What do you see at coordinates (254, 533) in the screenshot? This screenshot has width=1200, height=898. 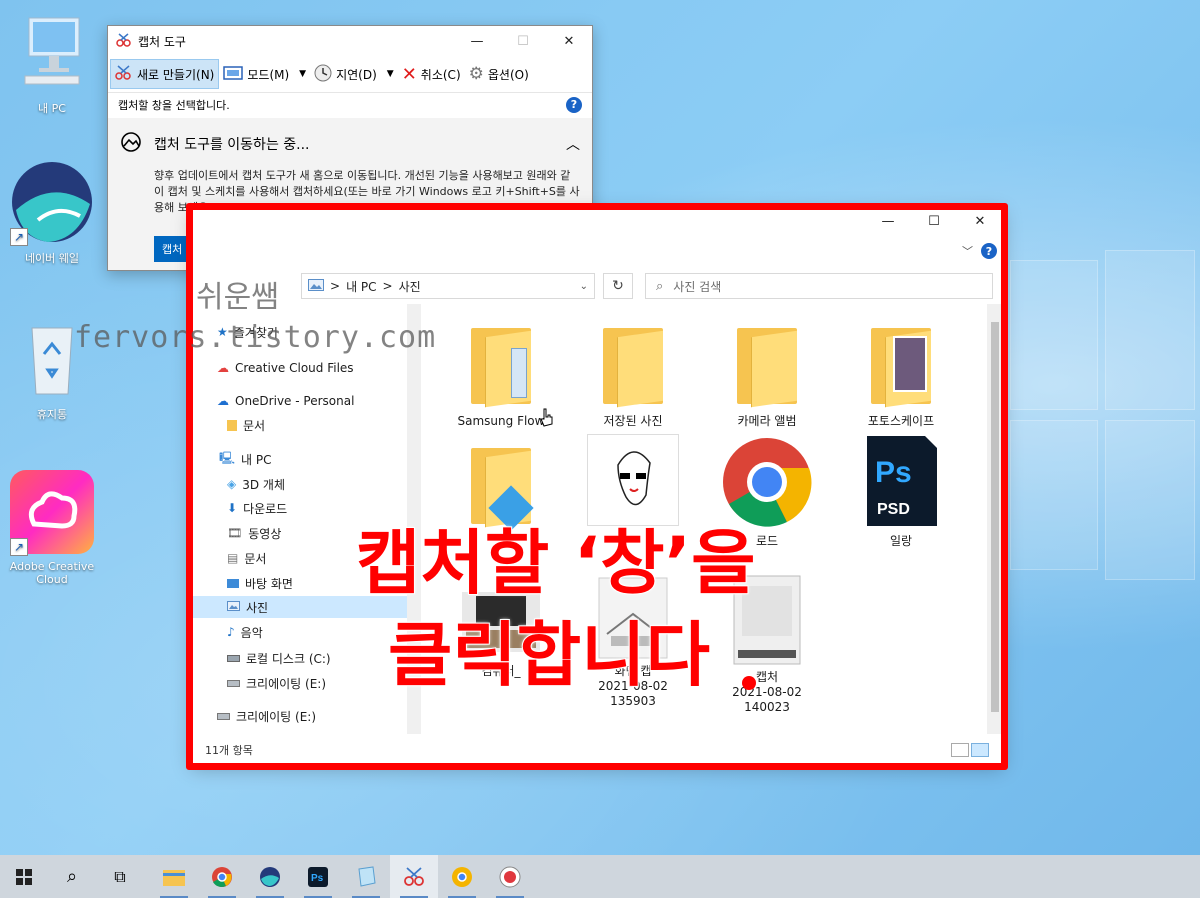 I see `sidebar-item-videos: 🎞 동영상` at bounding box center [254, 533].